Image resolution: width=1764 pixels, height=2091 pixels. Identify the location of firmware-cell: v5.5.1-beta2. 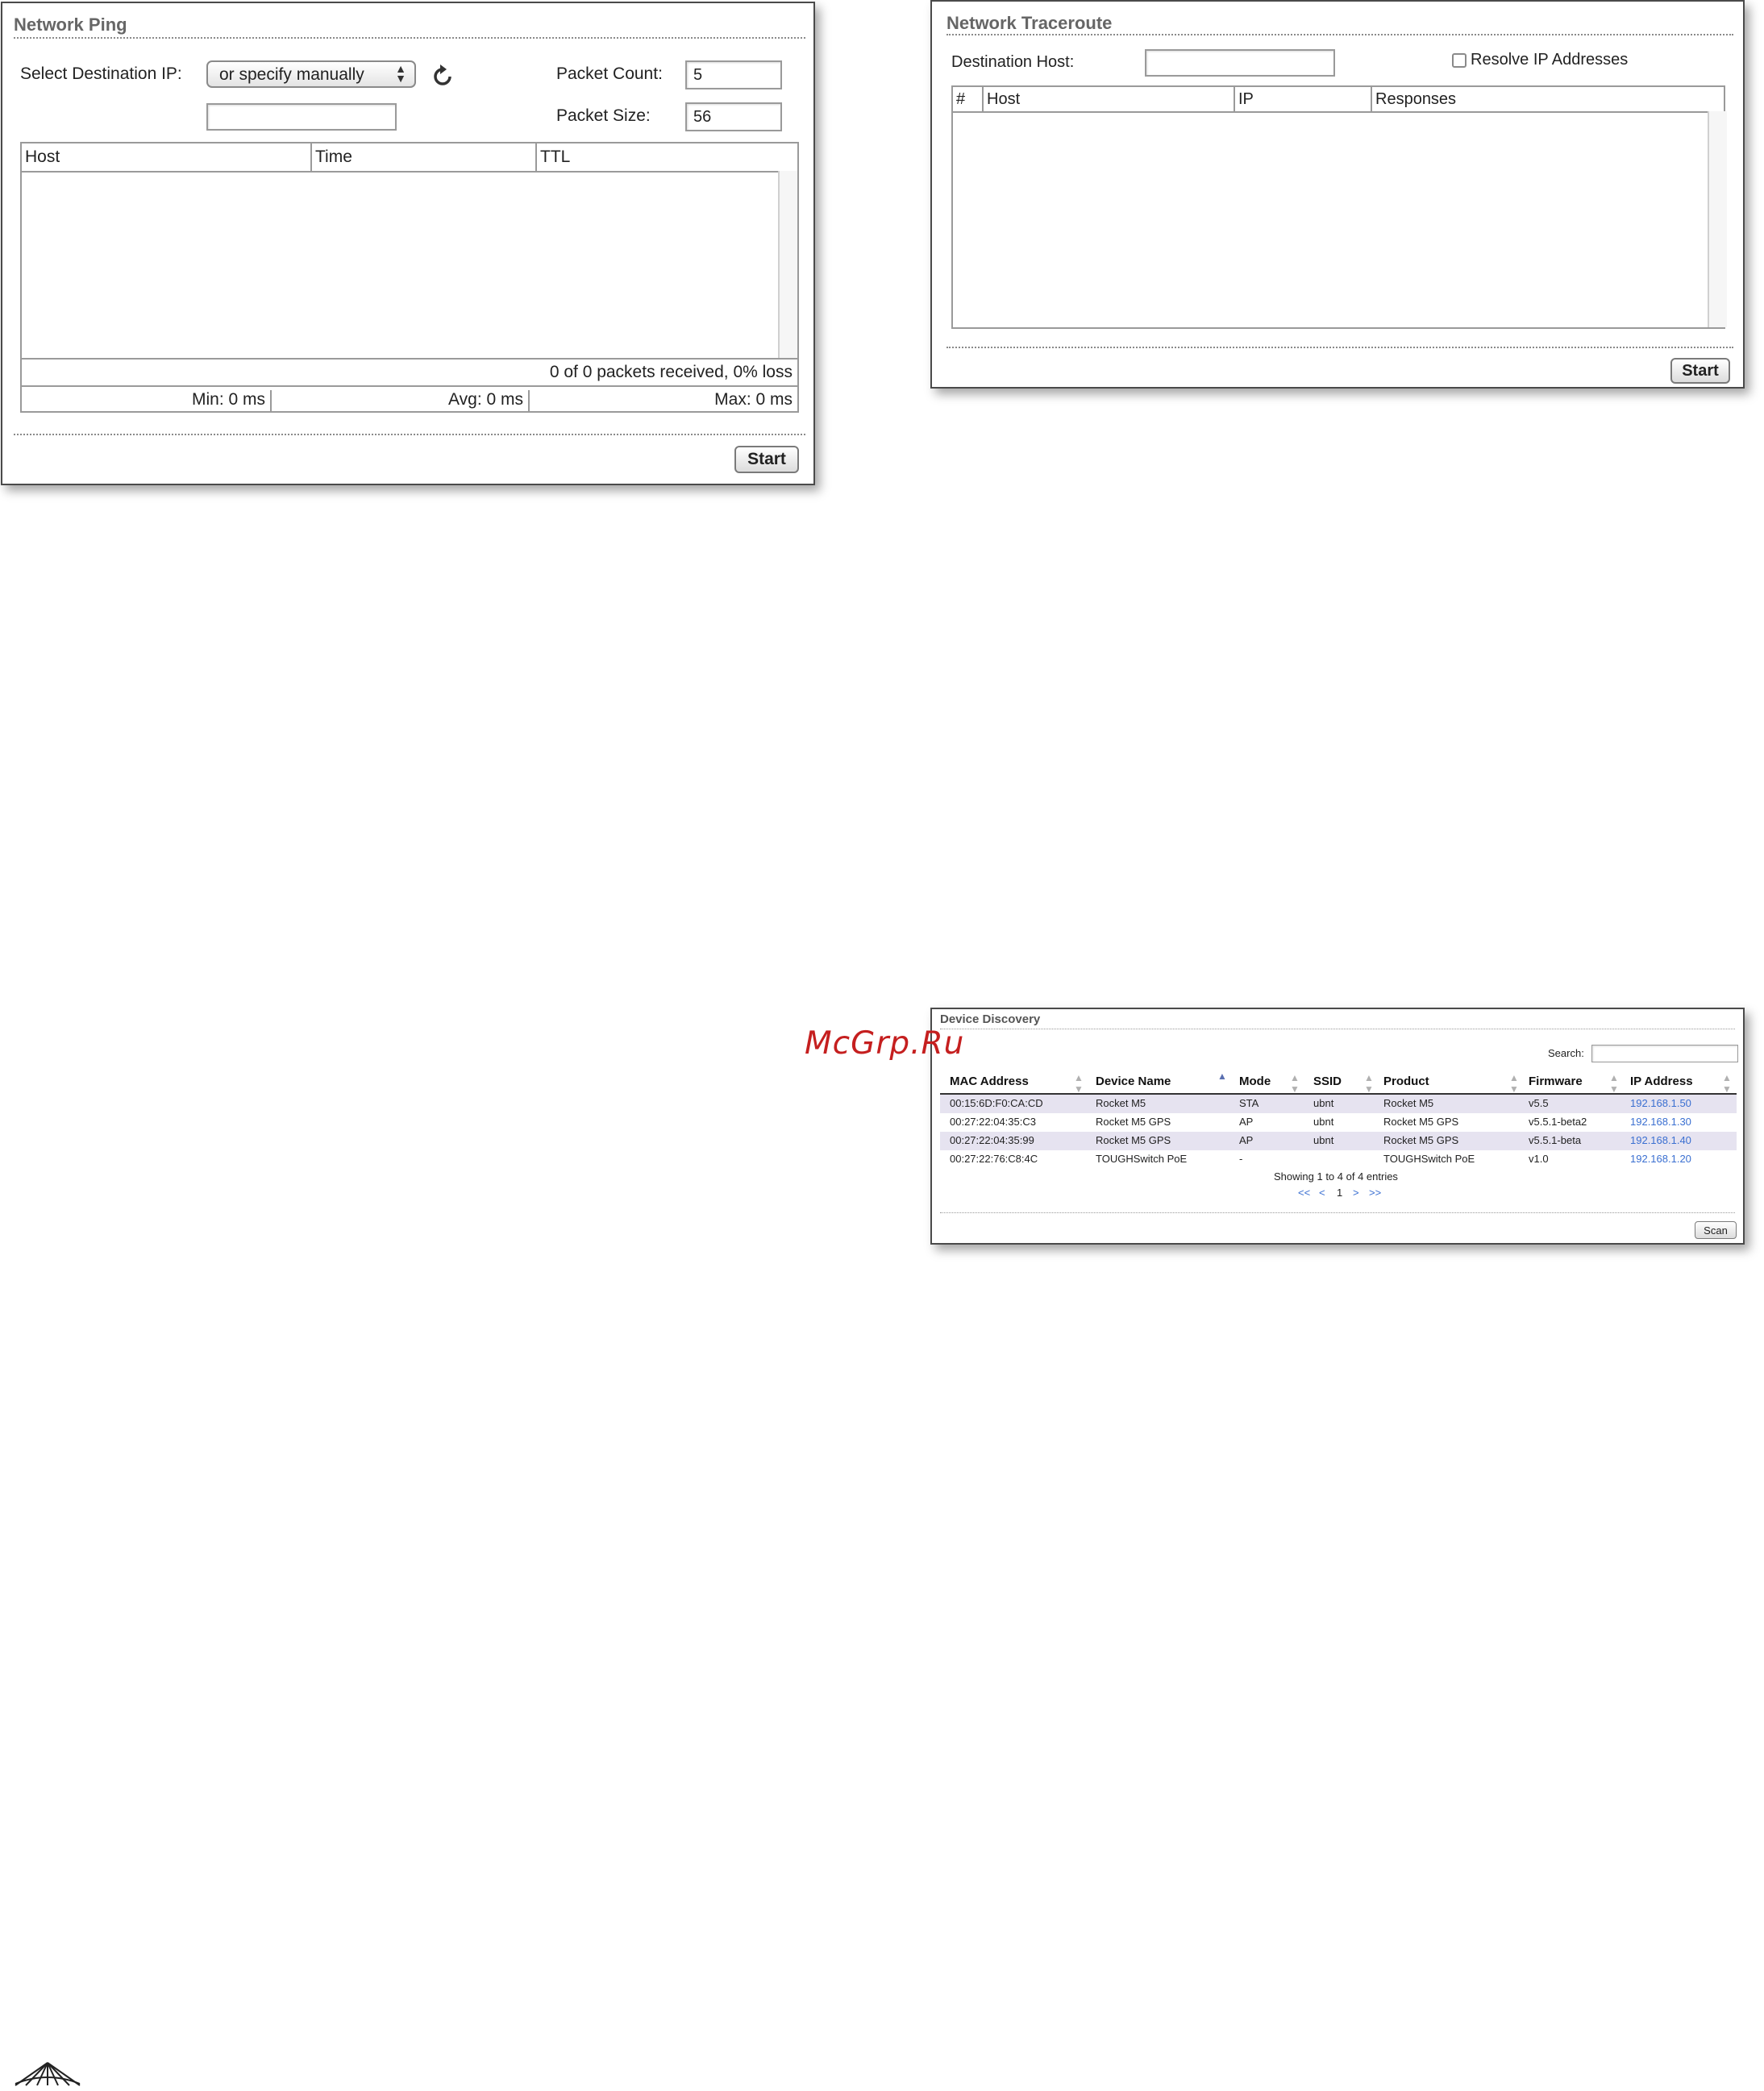
(1558, 1122).